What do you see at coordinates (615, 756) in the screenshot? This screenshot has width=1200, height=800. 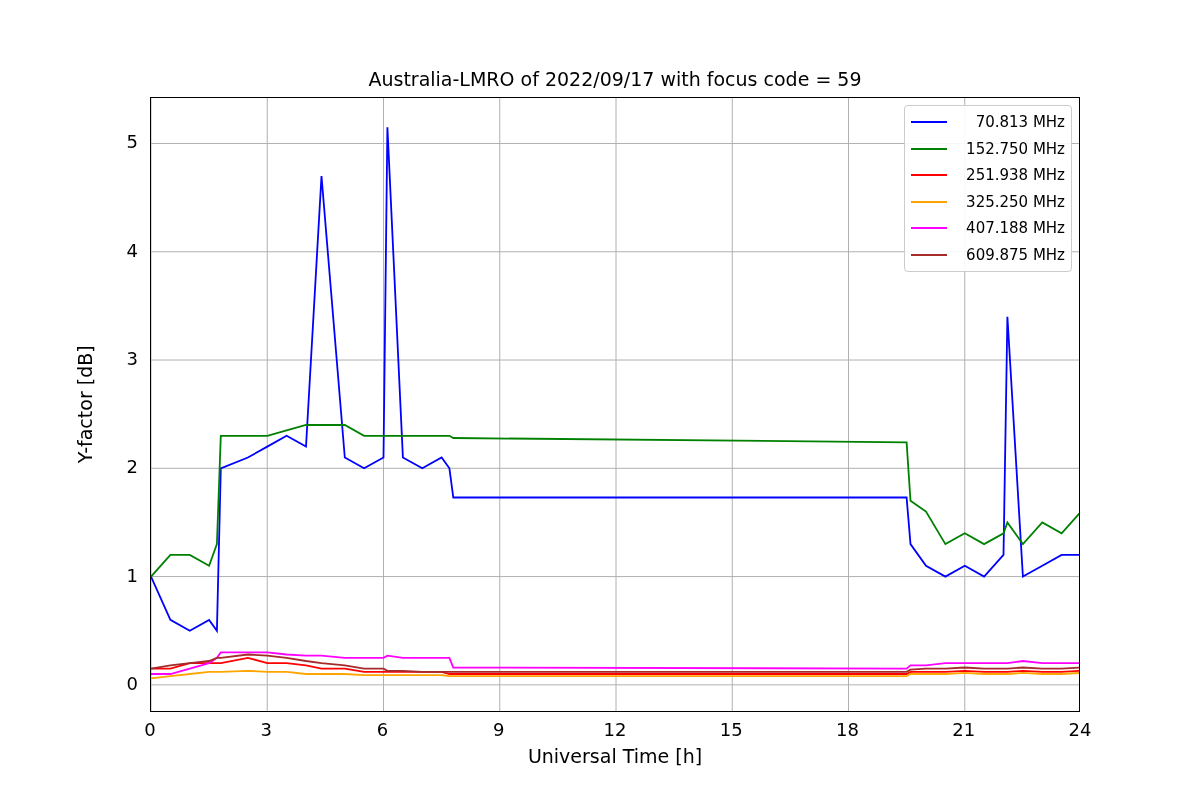 I see `x-axis-label: Universal Time [h]` at bounding box center [615, 756].